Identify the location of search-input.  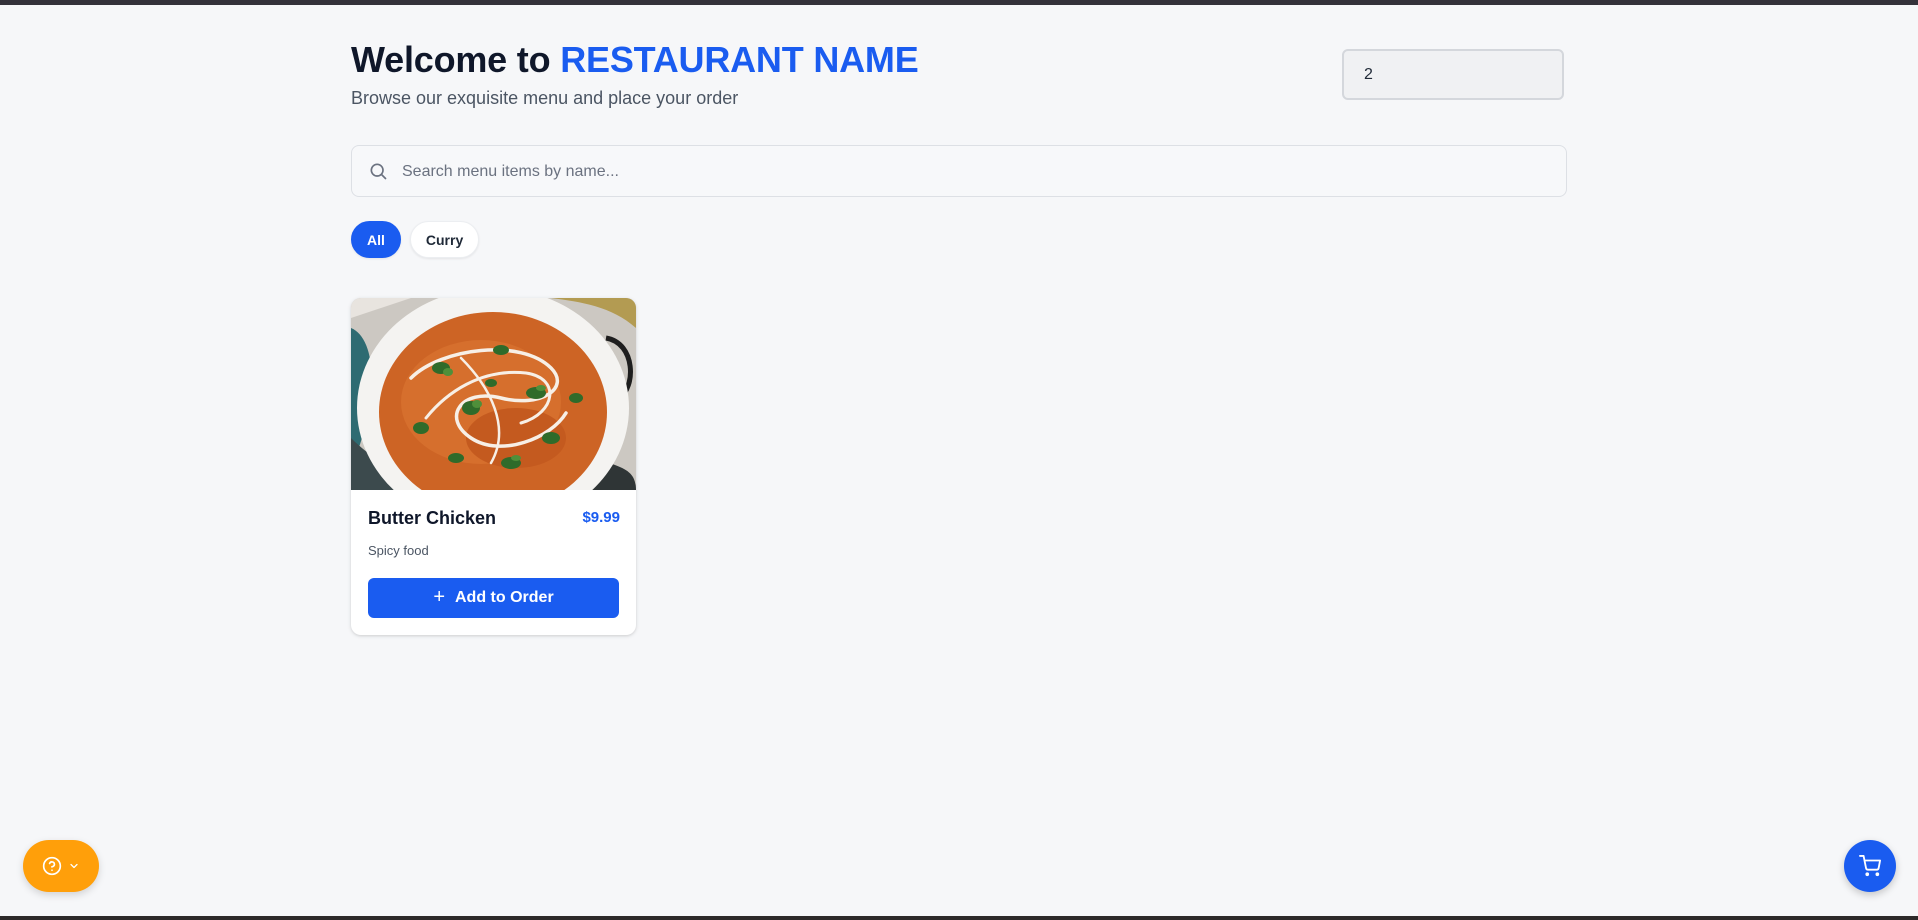
(977, 171).